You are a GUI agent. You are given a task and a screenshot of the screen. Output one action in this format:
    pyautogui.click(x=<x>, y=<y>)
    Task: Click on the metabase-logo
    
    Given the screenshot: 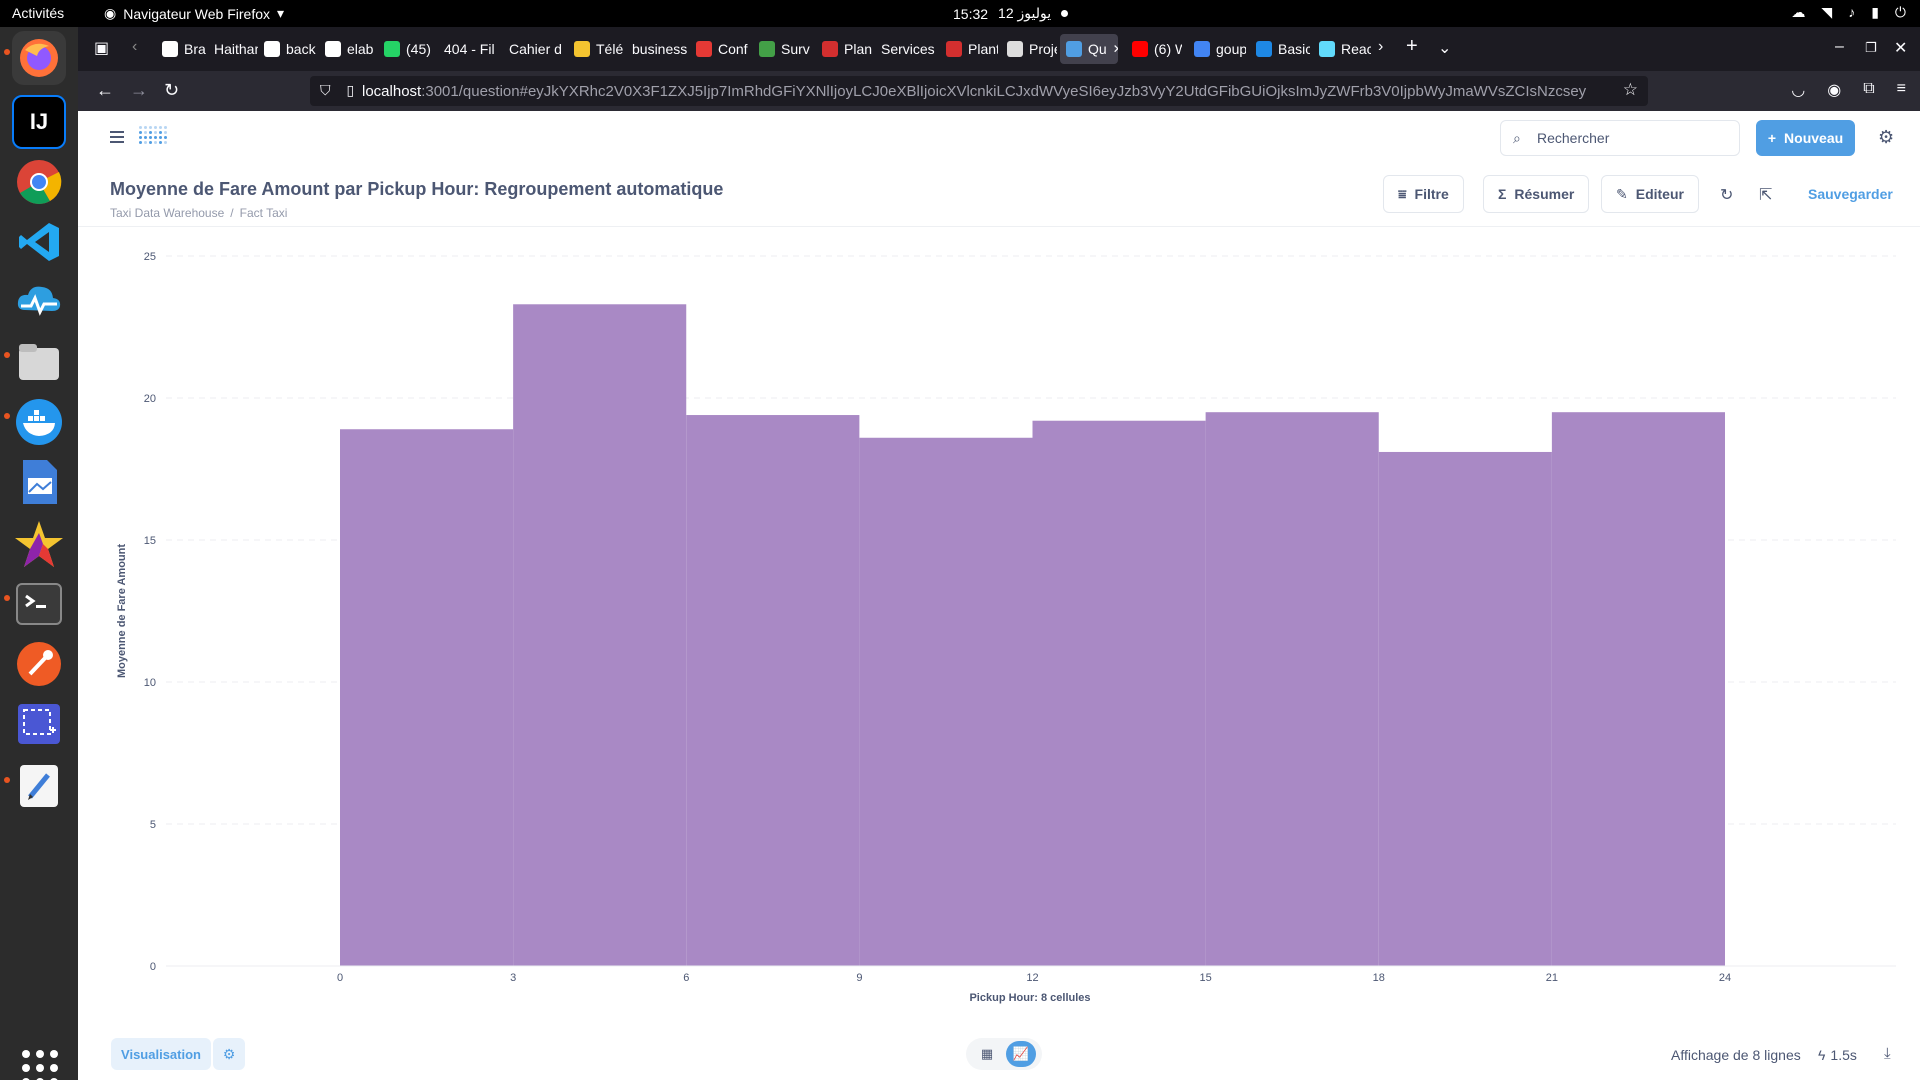 What is the action you would take?
    pyautogui.click(x=153, y=137)
    